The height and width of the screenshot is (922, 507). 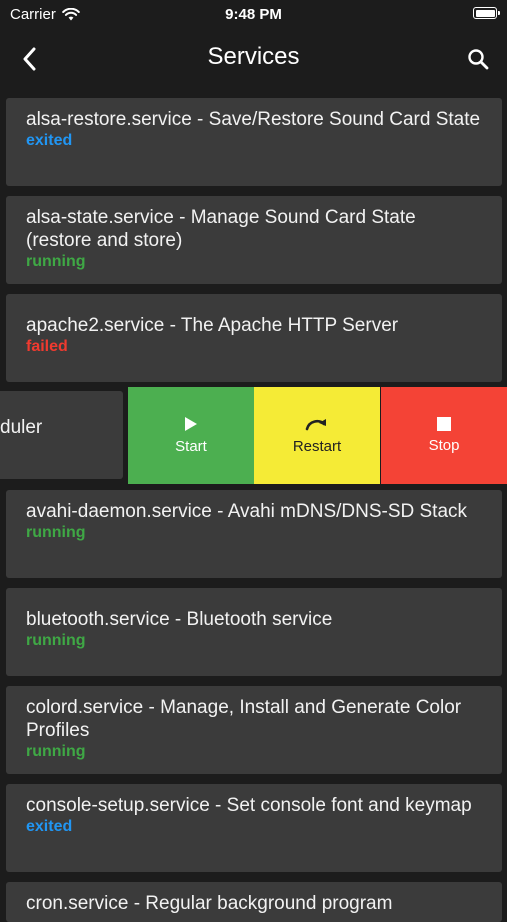 I want to click on status-bar: Carrier 9:48 PM, so click(x=253, y=14).